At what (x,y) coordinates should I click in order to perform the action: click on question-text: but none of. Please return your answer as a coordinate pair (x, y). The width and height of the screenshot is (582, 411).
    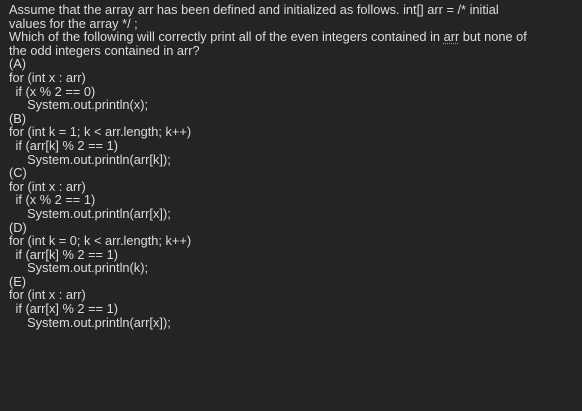
    Looking at the image, I should click on (493, 37).